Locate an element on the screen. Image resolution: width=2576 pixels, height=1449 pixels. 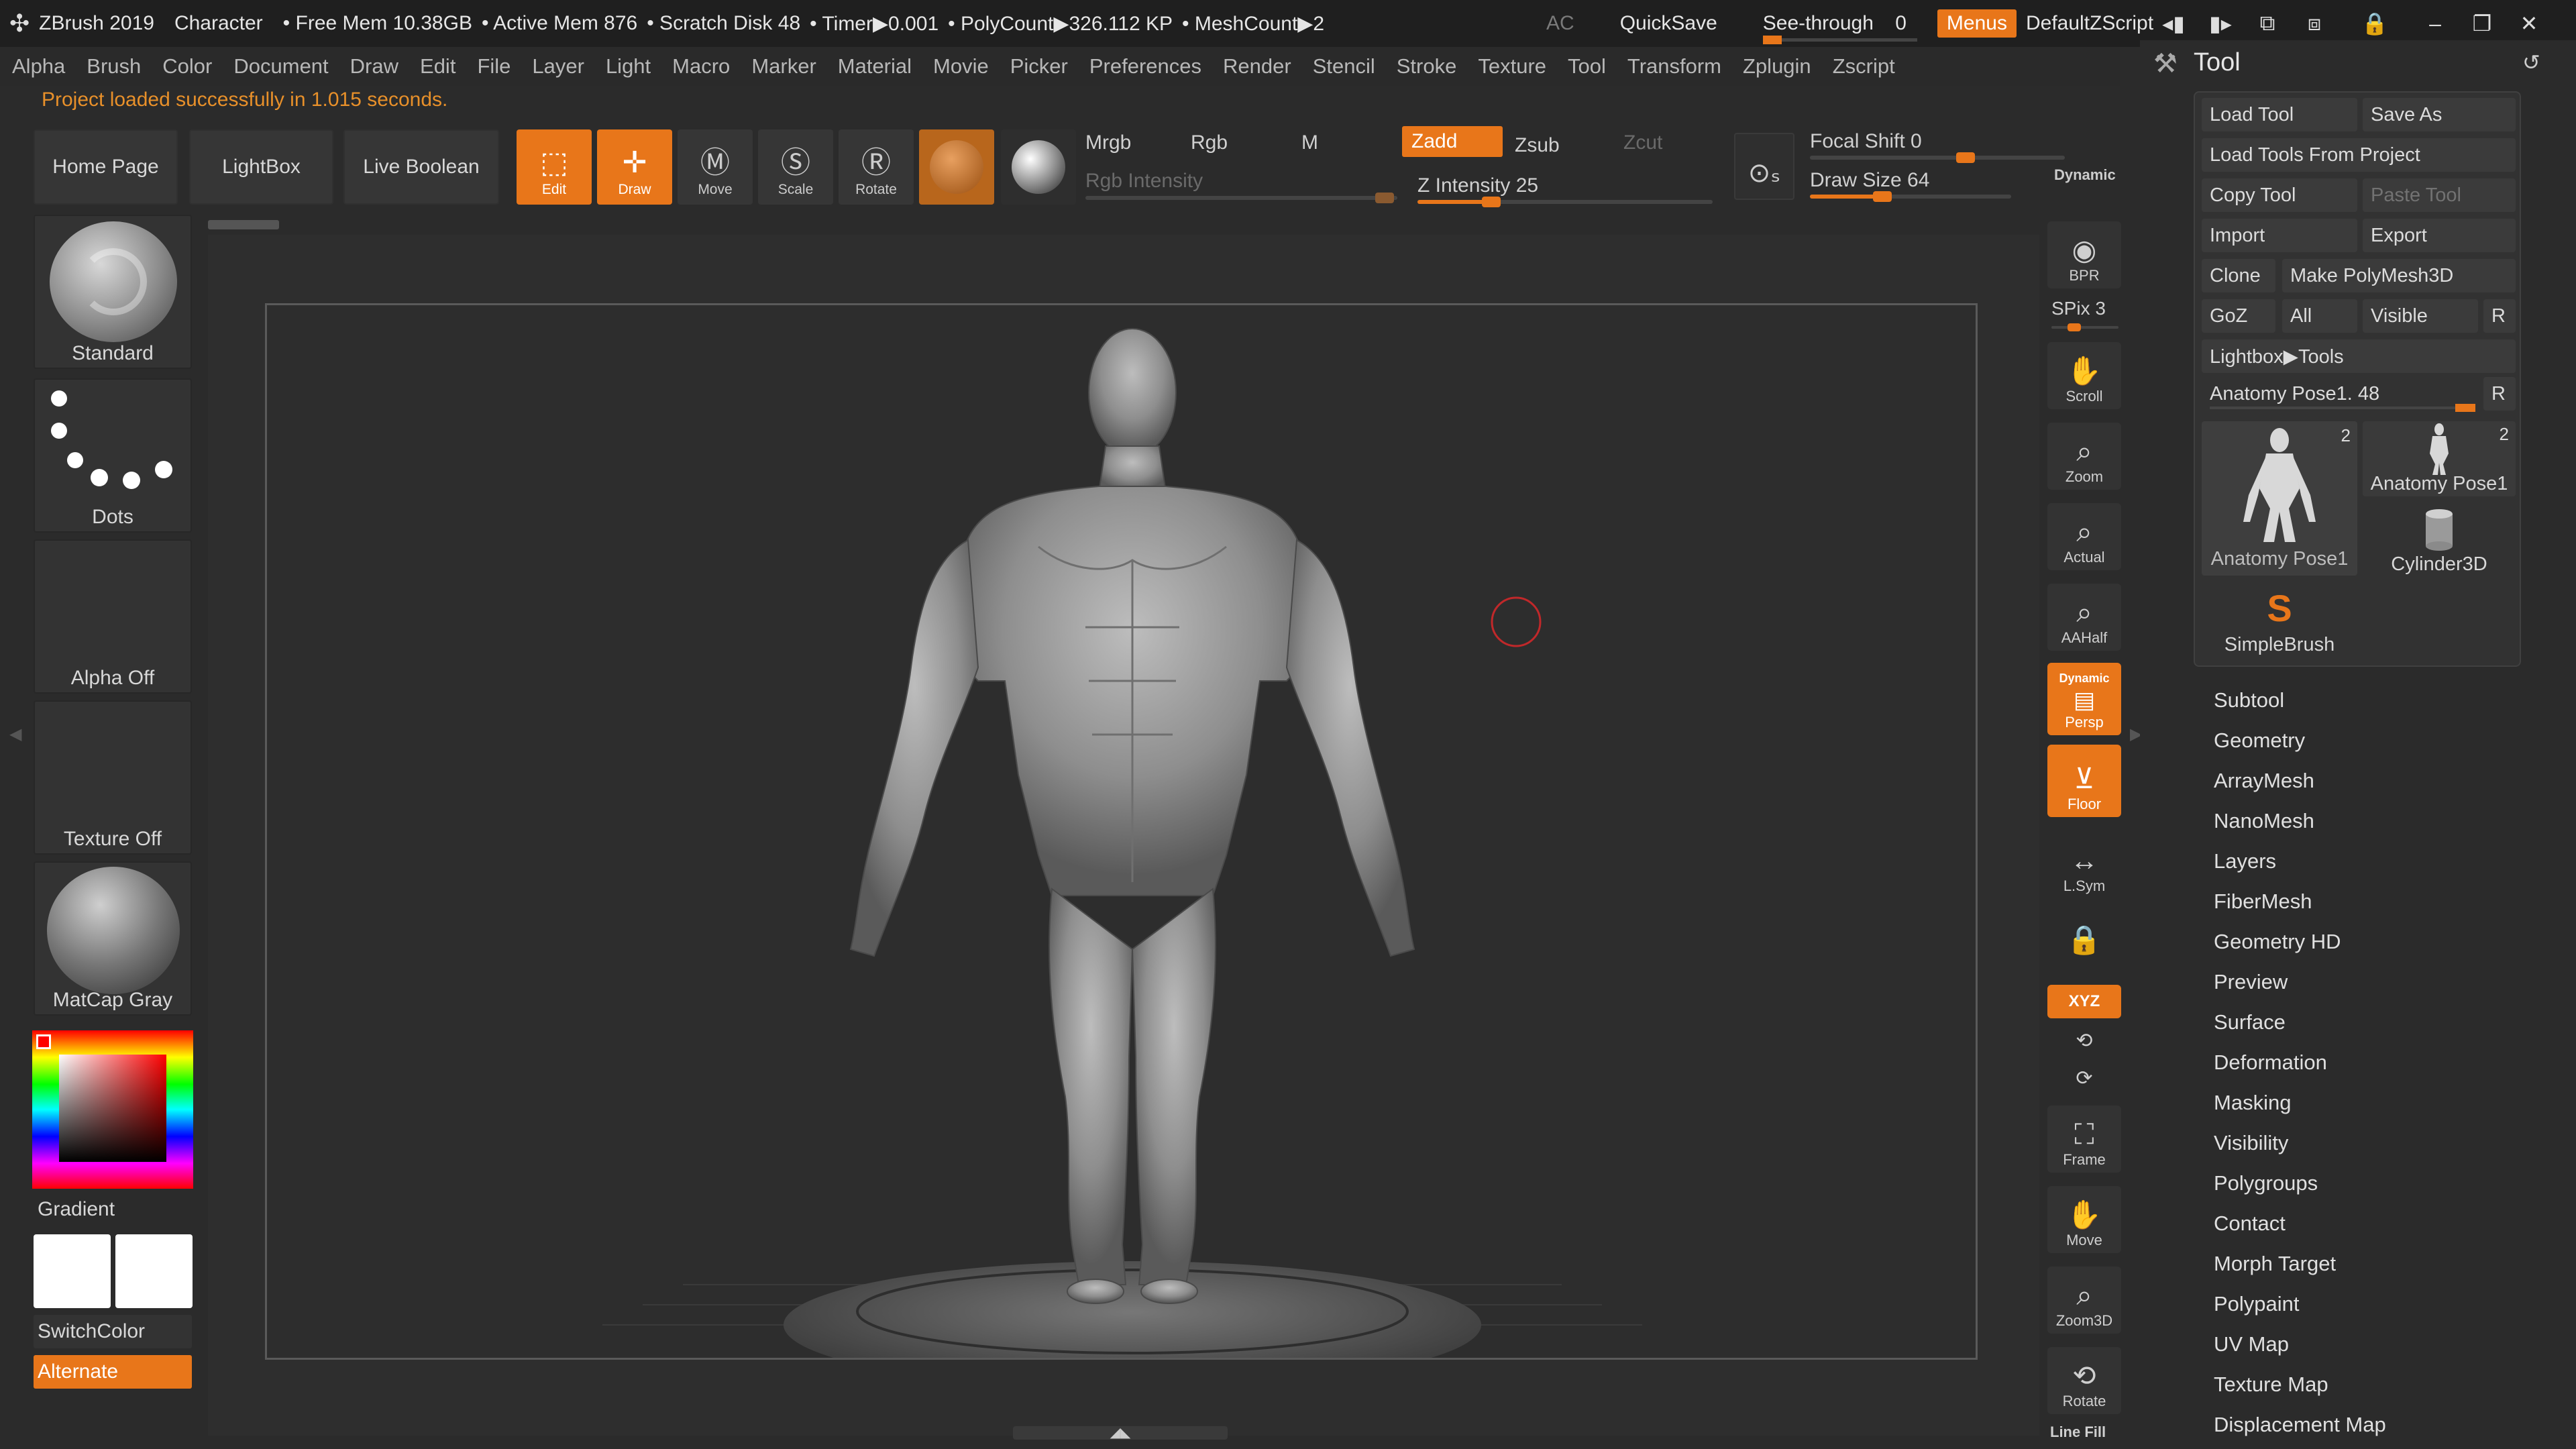
menu-file: File is located at coordinates (494, 66).